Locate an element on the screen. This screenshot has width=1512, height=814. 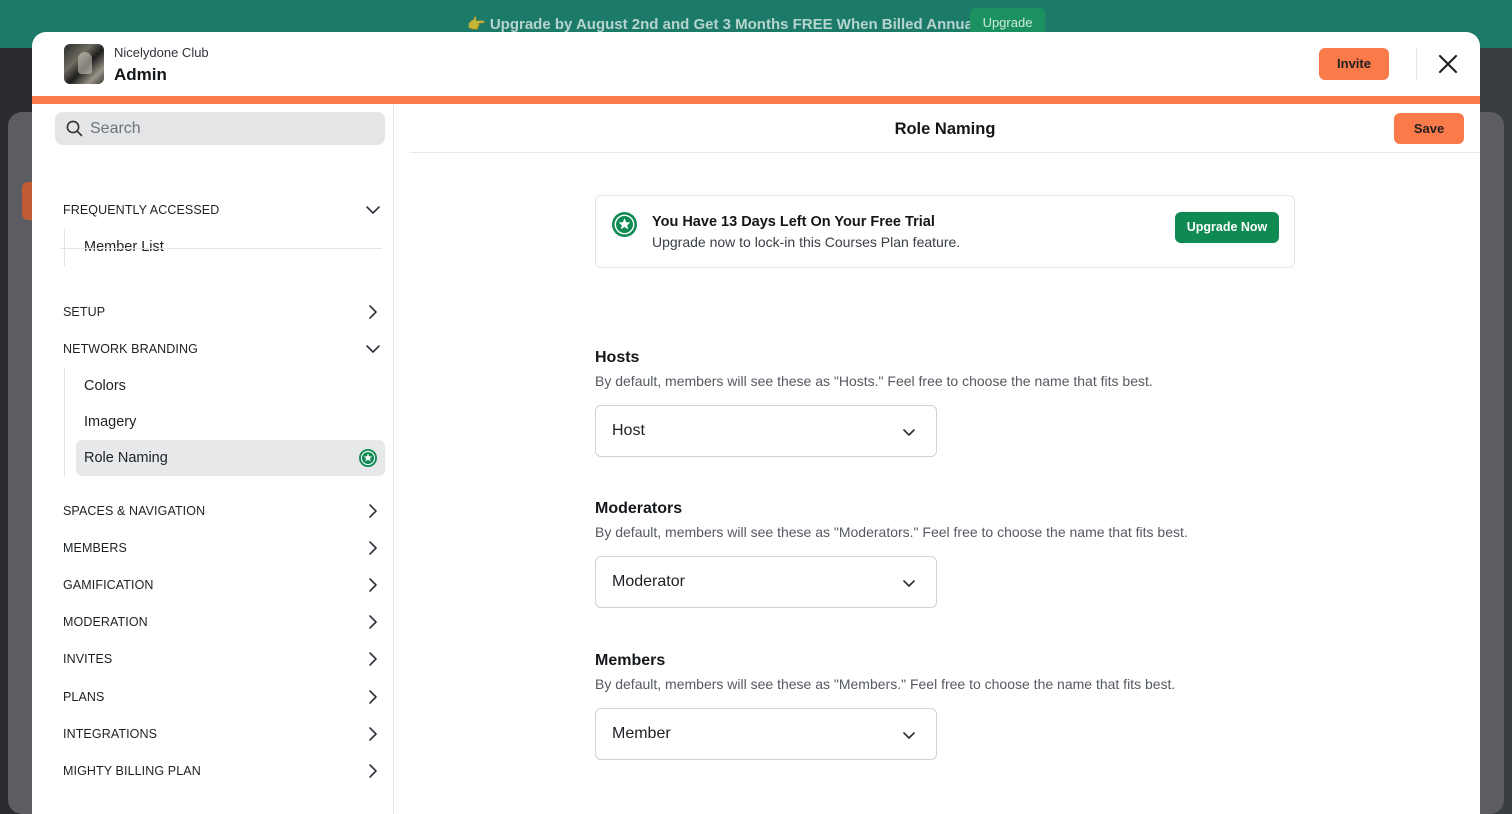
select-value: Moderator is located at coordinates (648, 581).